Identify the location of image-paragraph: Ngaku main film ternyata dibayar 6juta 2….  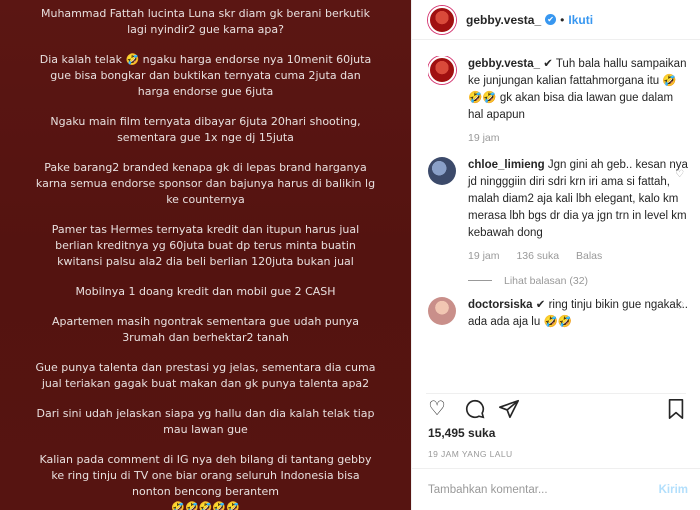
(205, 129).